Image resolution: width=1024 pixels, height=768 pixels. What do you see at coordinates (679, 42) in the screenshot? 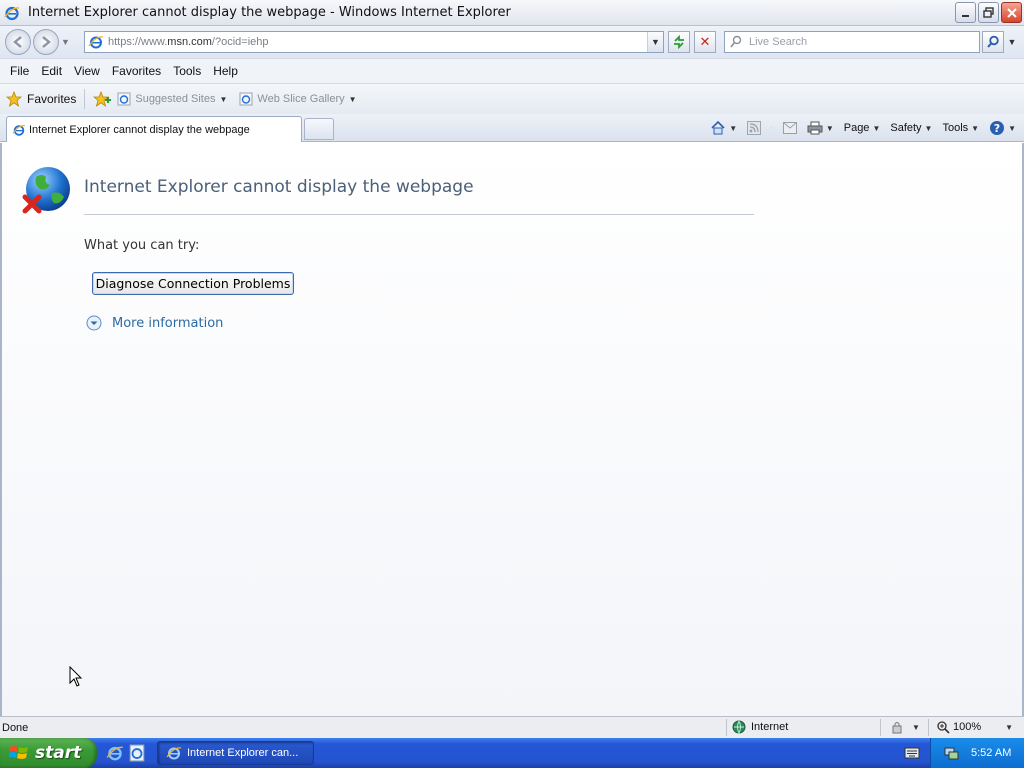
I see `refresh-button` at bounding box center [679, 42].